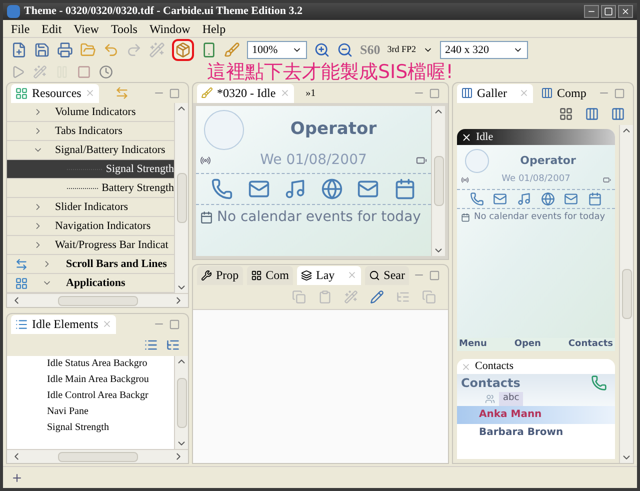  I want to click on card-title: Idle, so click(485, 137).